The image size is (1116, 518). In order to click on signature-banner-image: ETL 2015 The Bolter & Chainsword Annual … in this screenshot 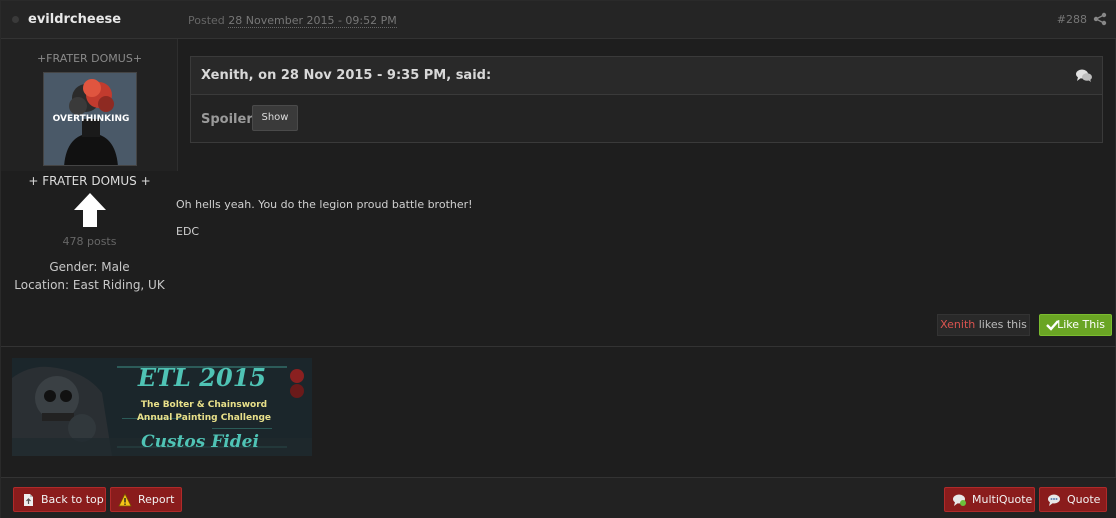, I will do `click(162, 407)`.